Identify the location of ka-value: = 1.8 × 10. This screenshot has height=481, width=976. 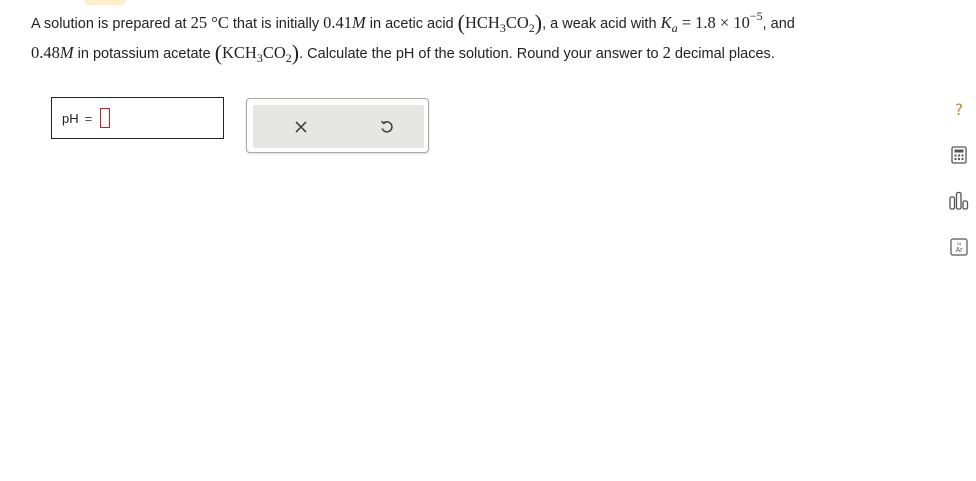
(713, 22).